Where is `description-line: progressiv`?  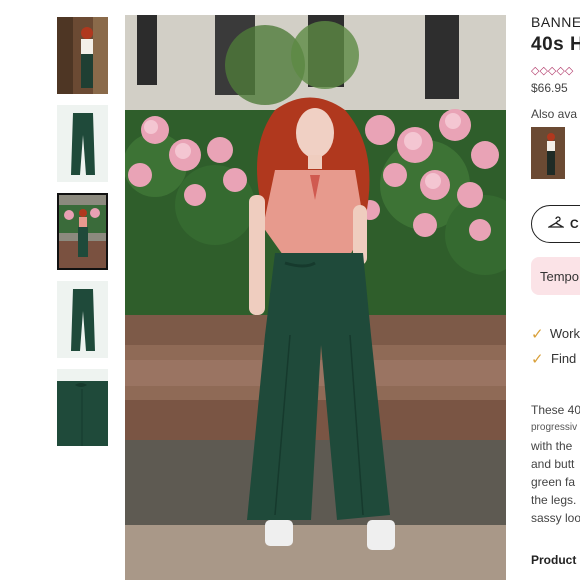 description-line: progressiv is located at coordinates (554, 427).